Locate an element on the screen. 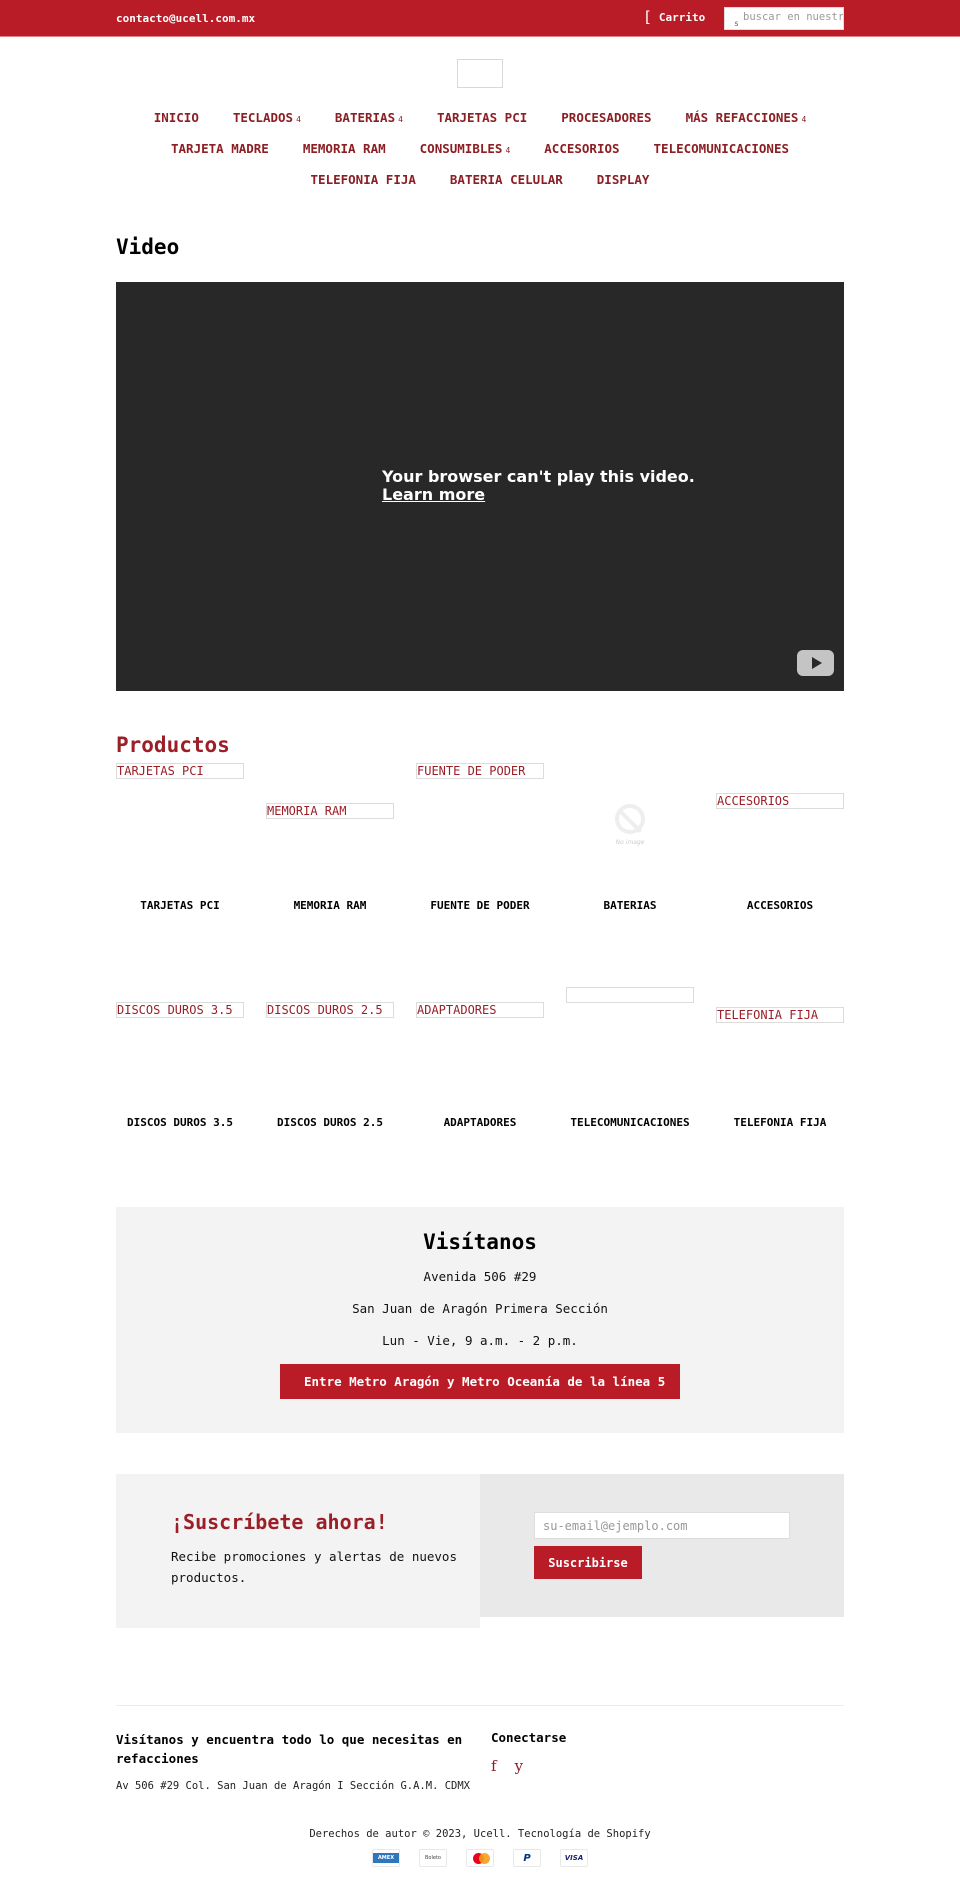 This screenshot has height=1877, width=960. collection-card-accesorios: ACCESORIOS ACCESORIOS is located at coordinates (780, 871).